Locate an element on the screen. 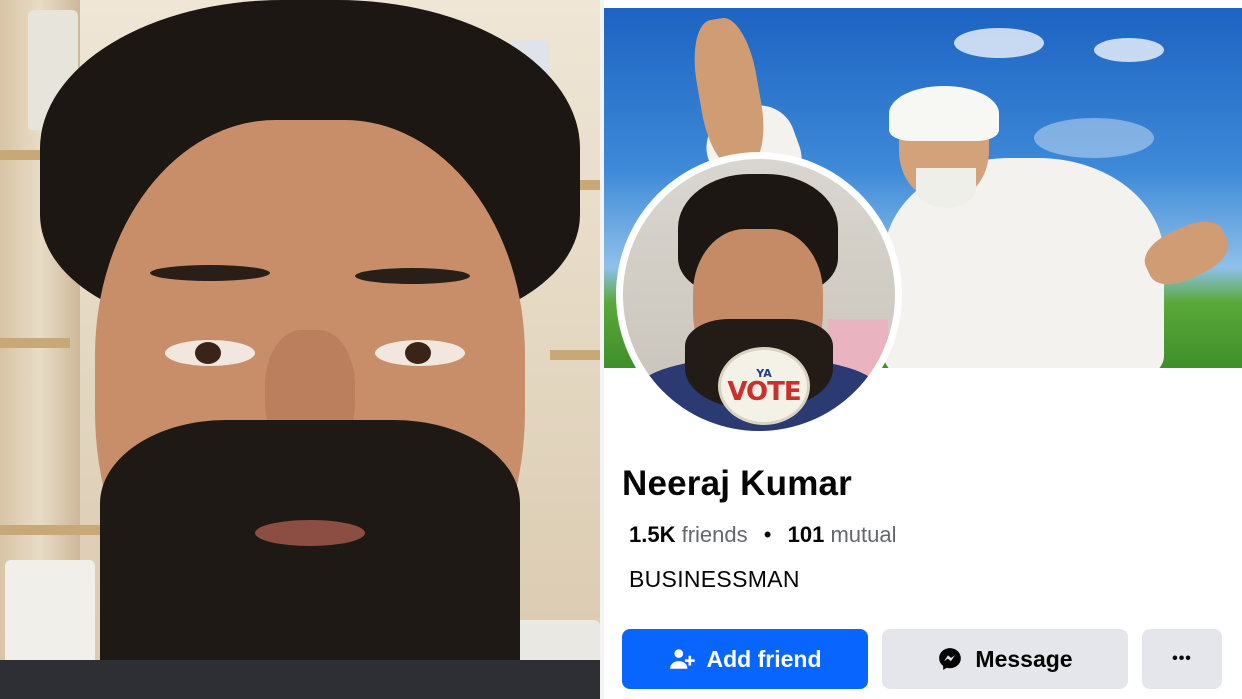 The height and width of the screenshot is (699, 1242). saint-head-cloth is located at coordinates (944, 113).